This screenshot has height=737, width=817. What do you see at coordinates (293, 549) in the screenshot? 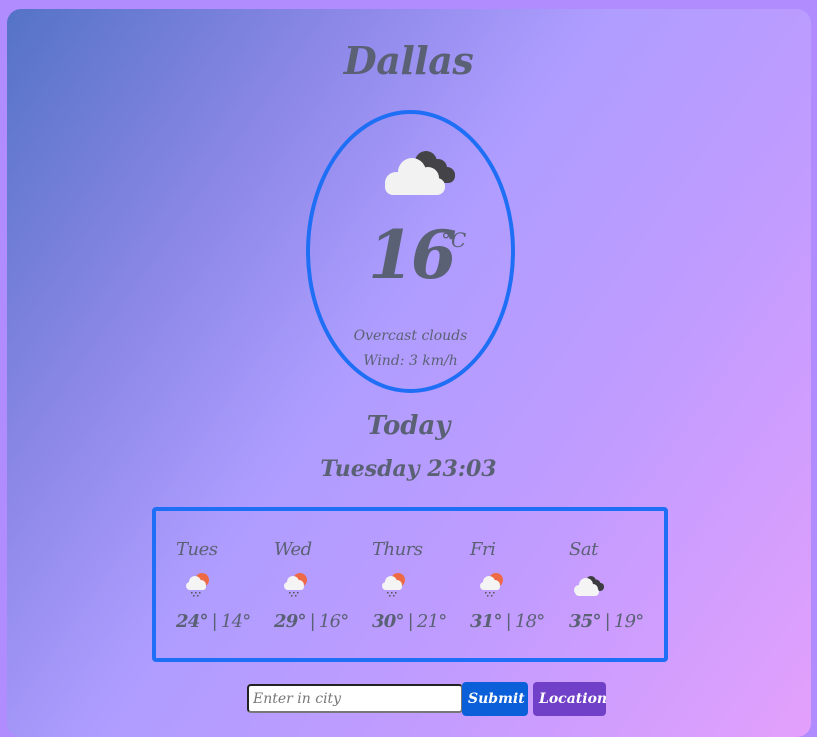
I see `forecast-day-name: Wed` at bounding box center [293, 549].